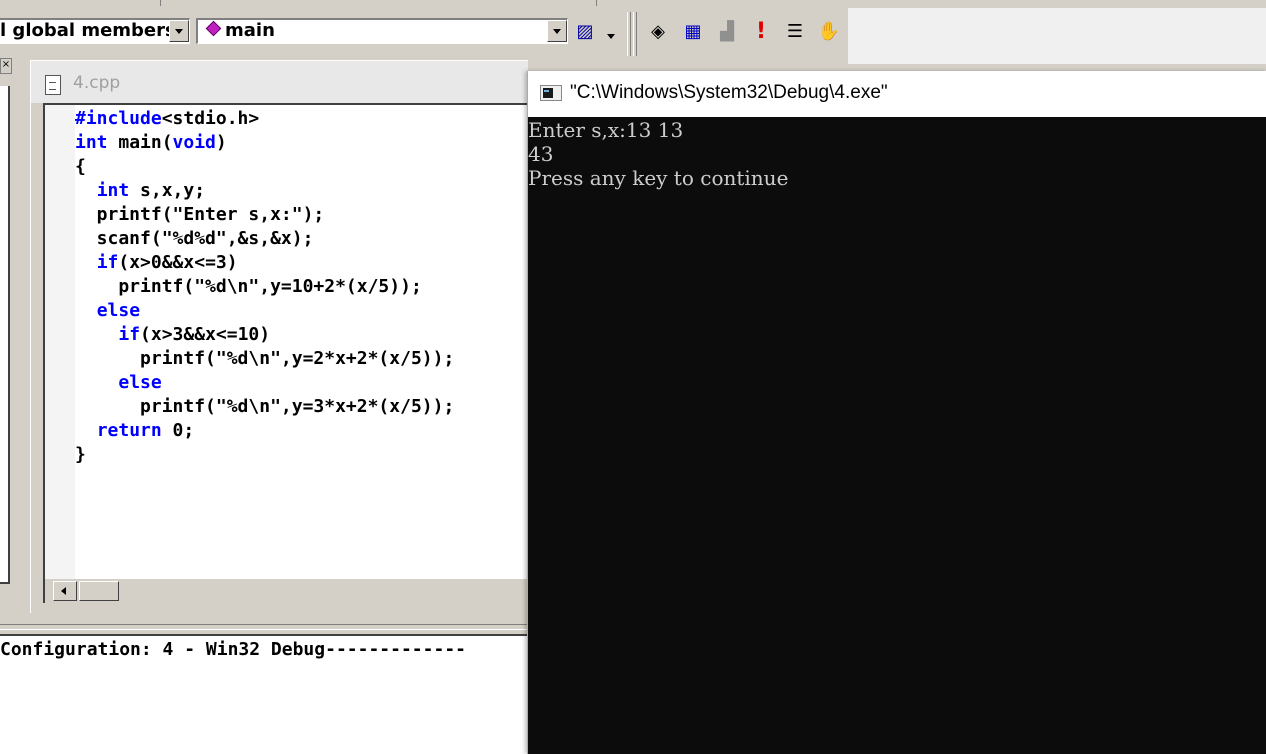 Image resolution: width=1266 pixels, height=754 pixels. Describe the element at coordinates (382, 31) in the screenshot. I see `function-combo: main` at that location.